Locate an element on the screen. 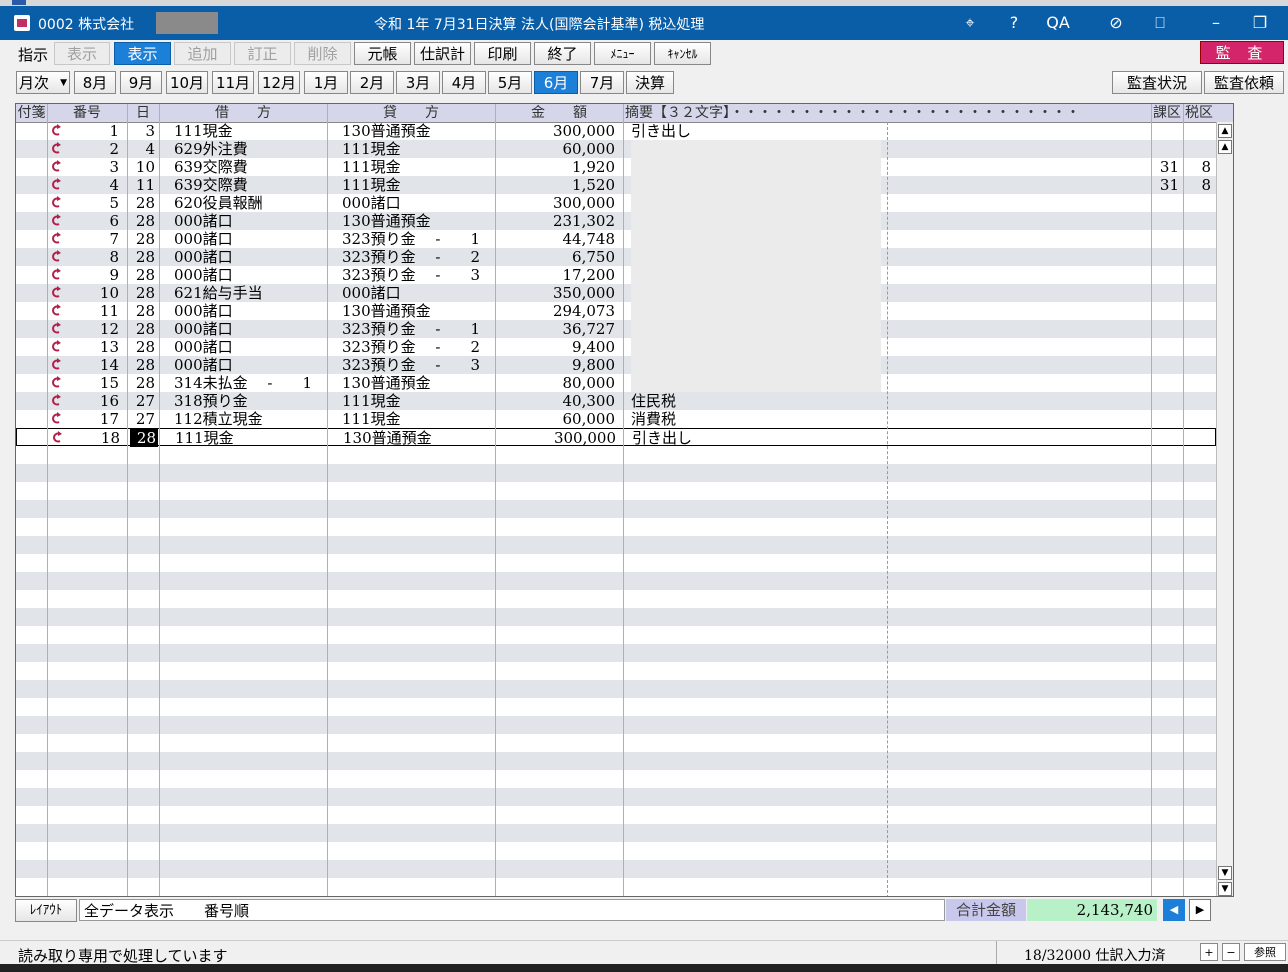 The image size is (1288, 972). scroll-bottom-icon: ▼ is located at coordinates (1225, 889).